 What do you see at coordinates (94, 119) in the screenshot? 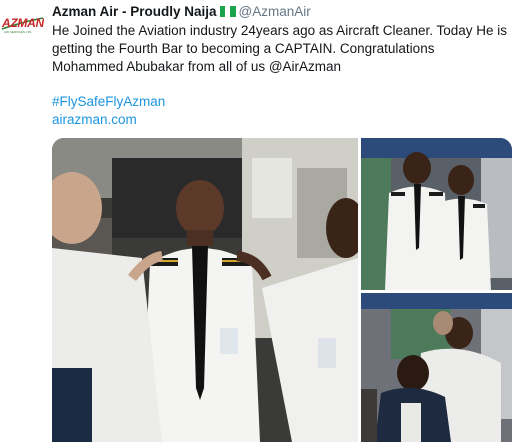
I see `website-link: airazman.com` at bounding box center [94, 119].